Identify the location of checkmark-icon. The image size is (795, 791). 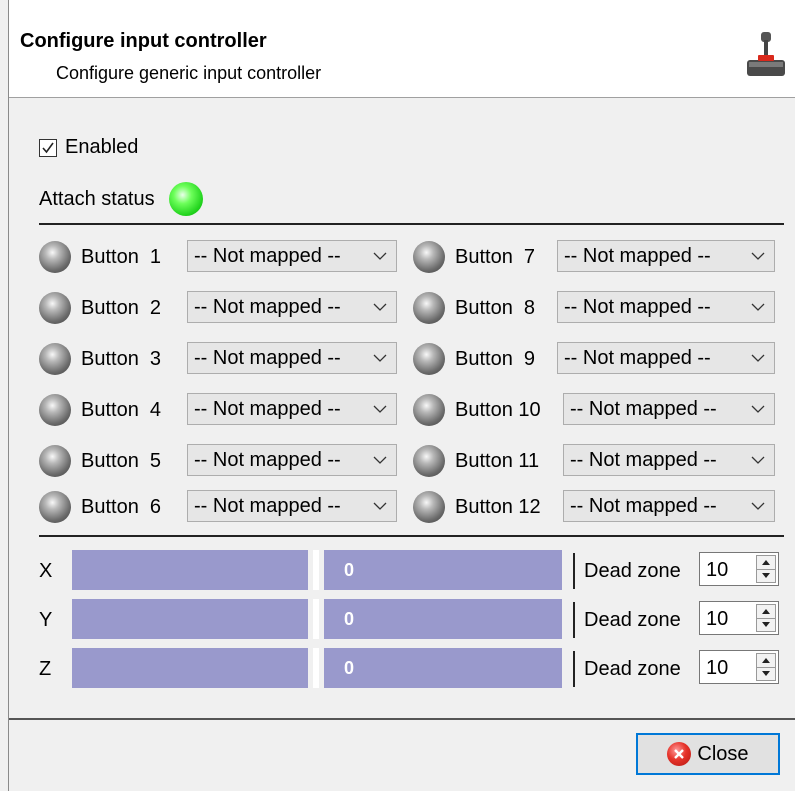
(48, 147).